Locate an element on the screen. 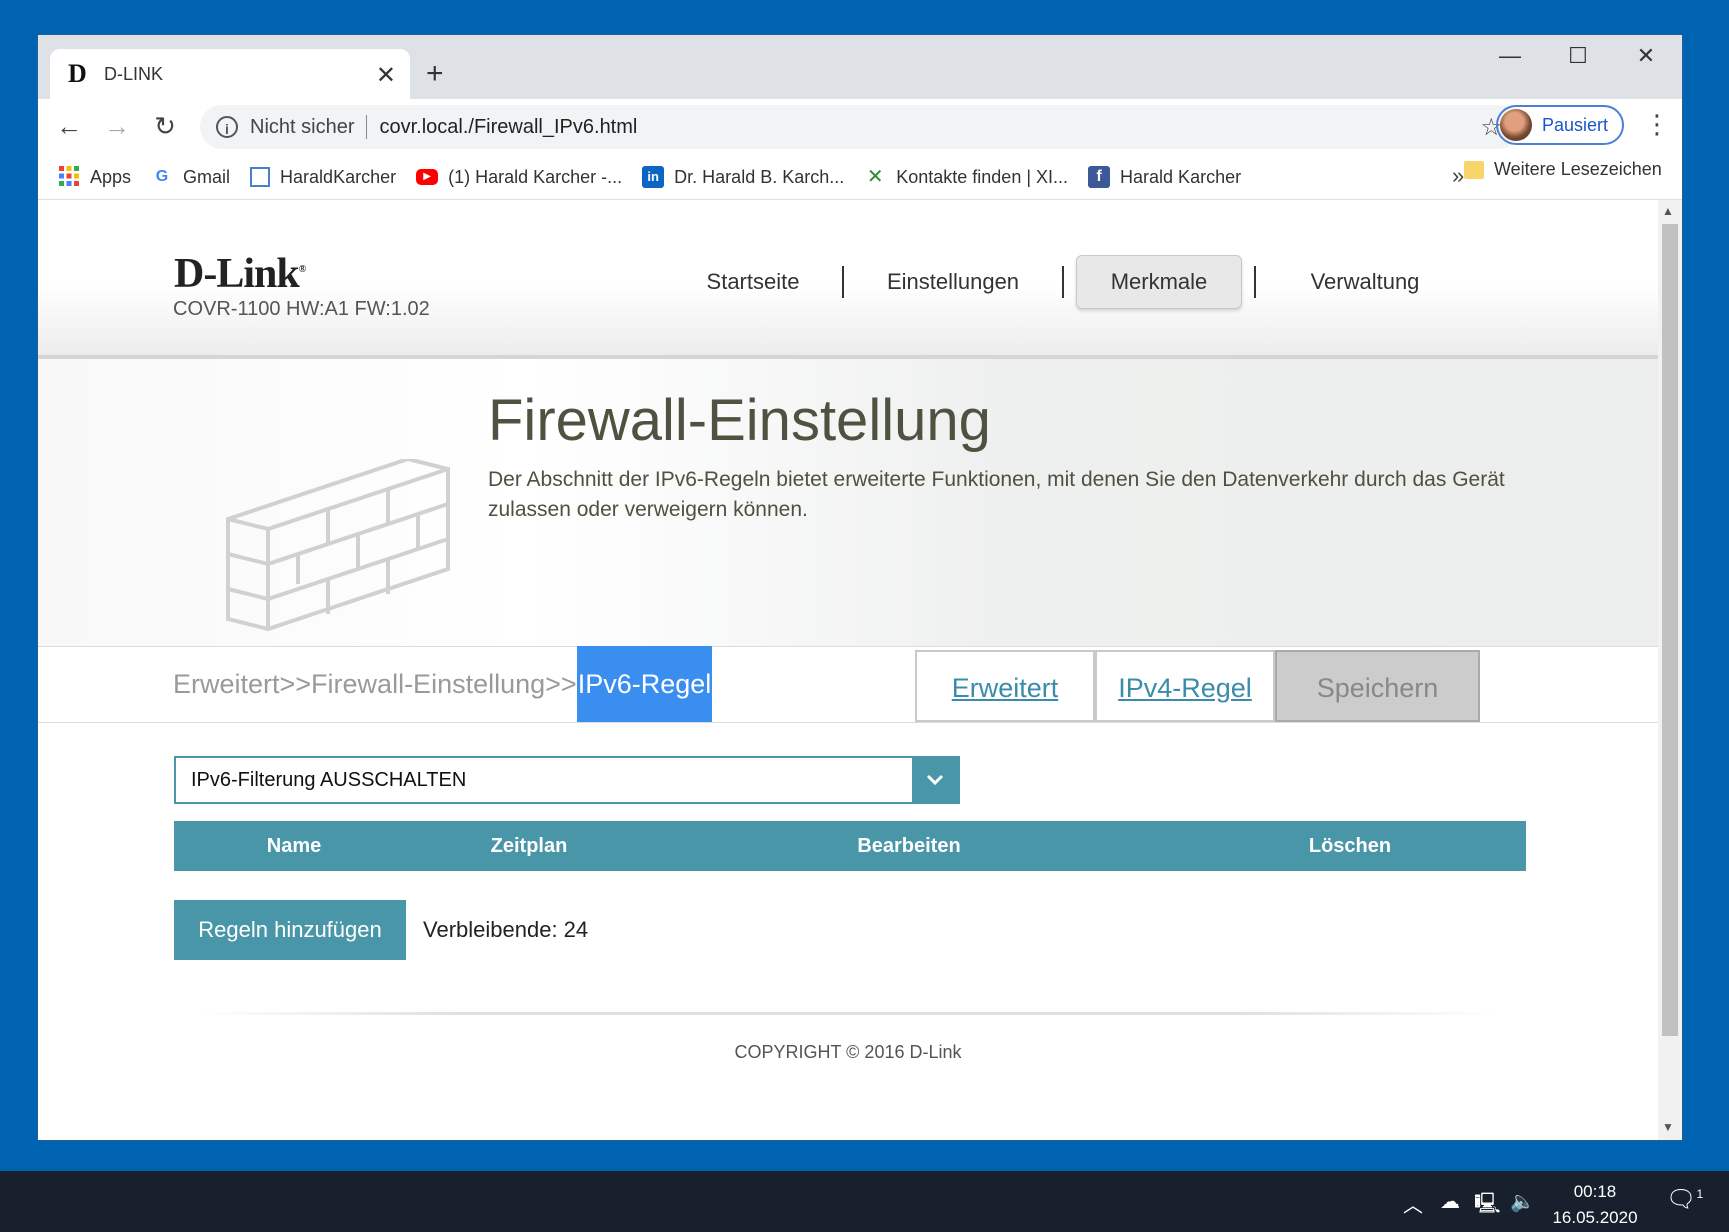 Image resolution: width=1729 pixels, height=1232 pixels. logo-text: D-Link is located at coordinates (237, 274).